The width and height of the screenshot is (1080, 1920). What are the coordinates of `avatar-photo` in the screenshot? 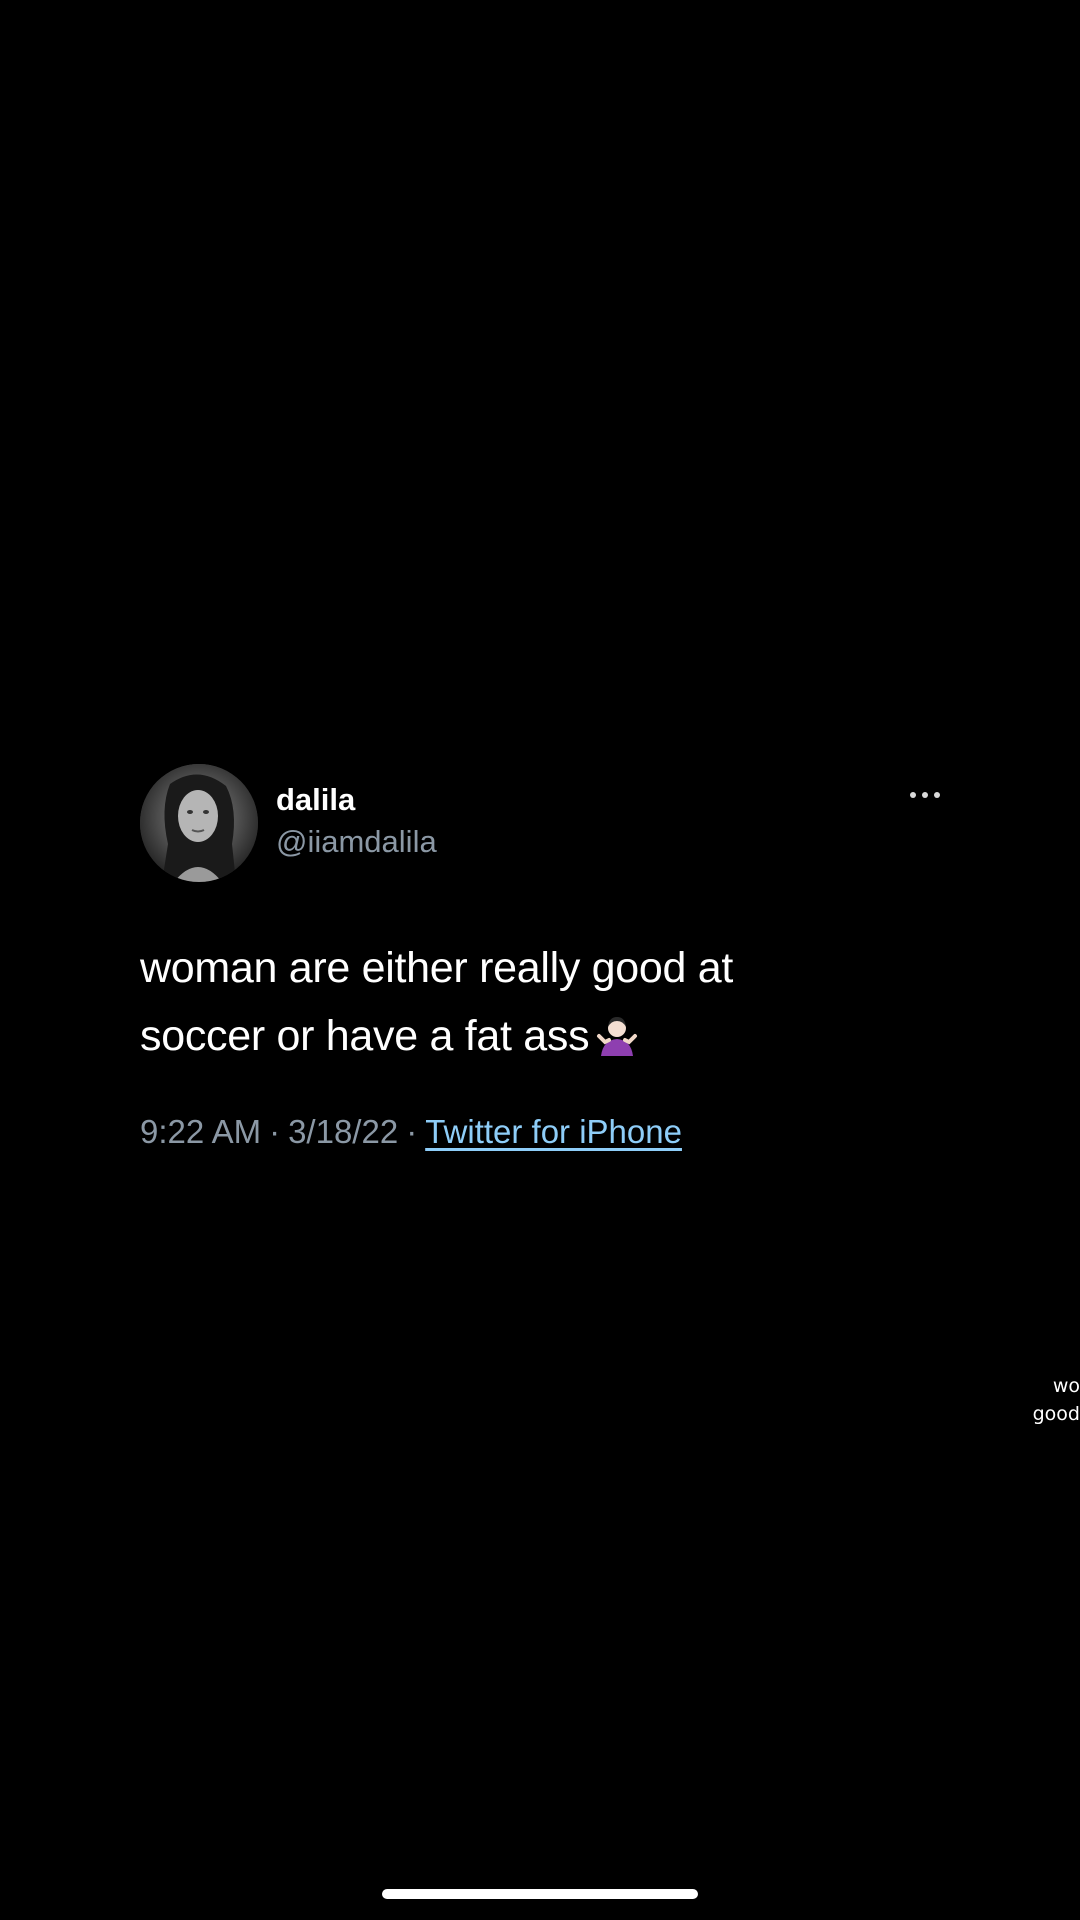 It's located at (199, 823).